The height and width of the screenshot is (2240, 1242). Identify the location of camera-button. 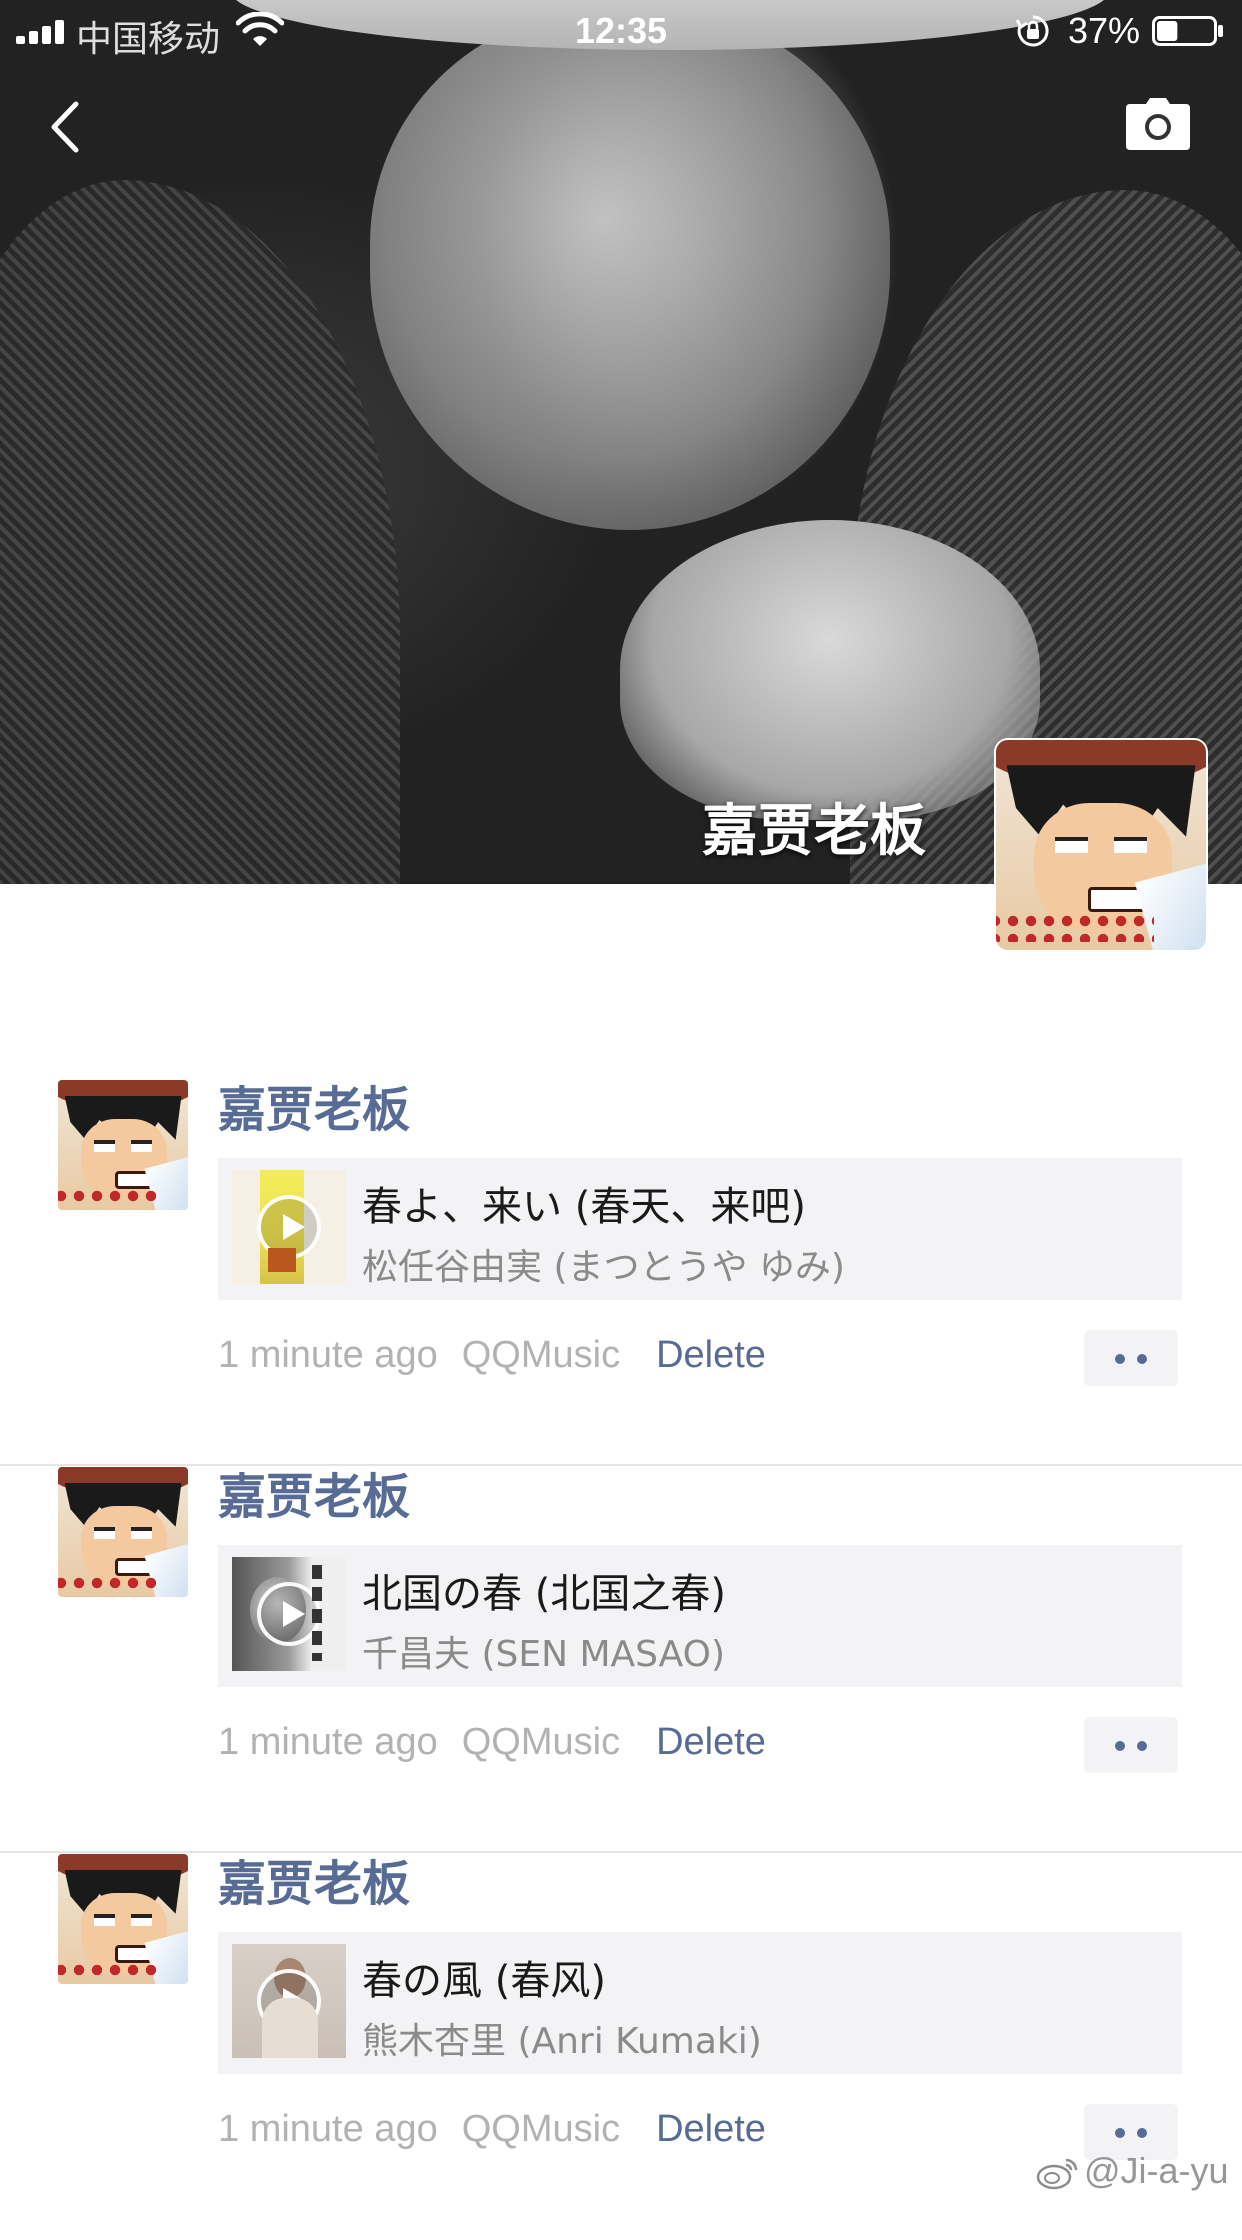
(1158, 124).